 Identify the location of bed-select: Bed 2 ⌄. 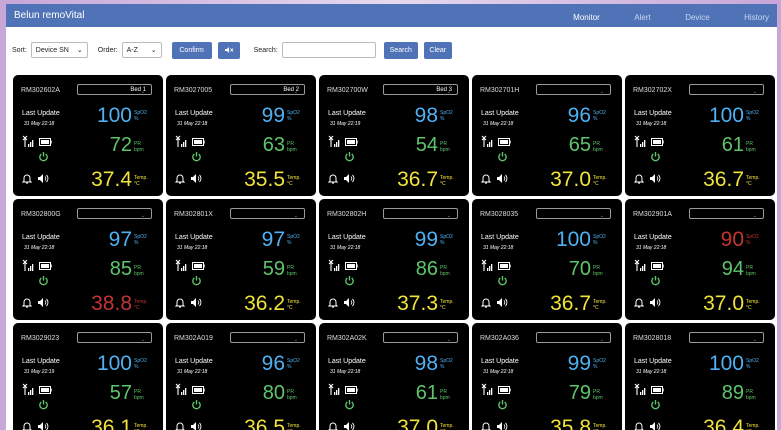
(267, 89).